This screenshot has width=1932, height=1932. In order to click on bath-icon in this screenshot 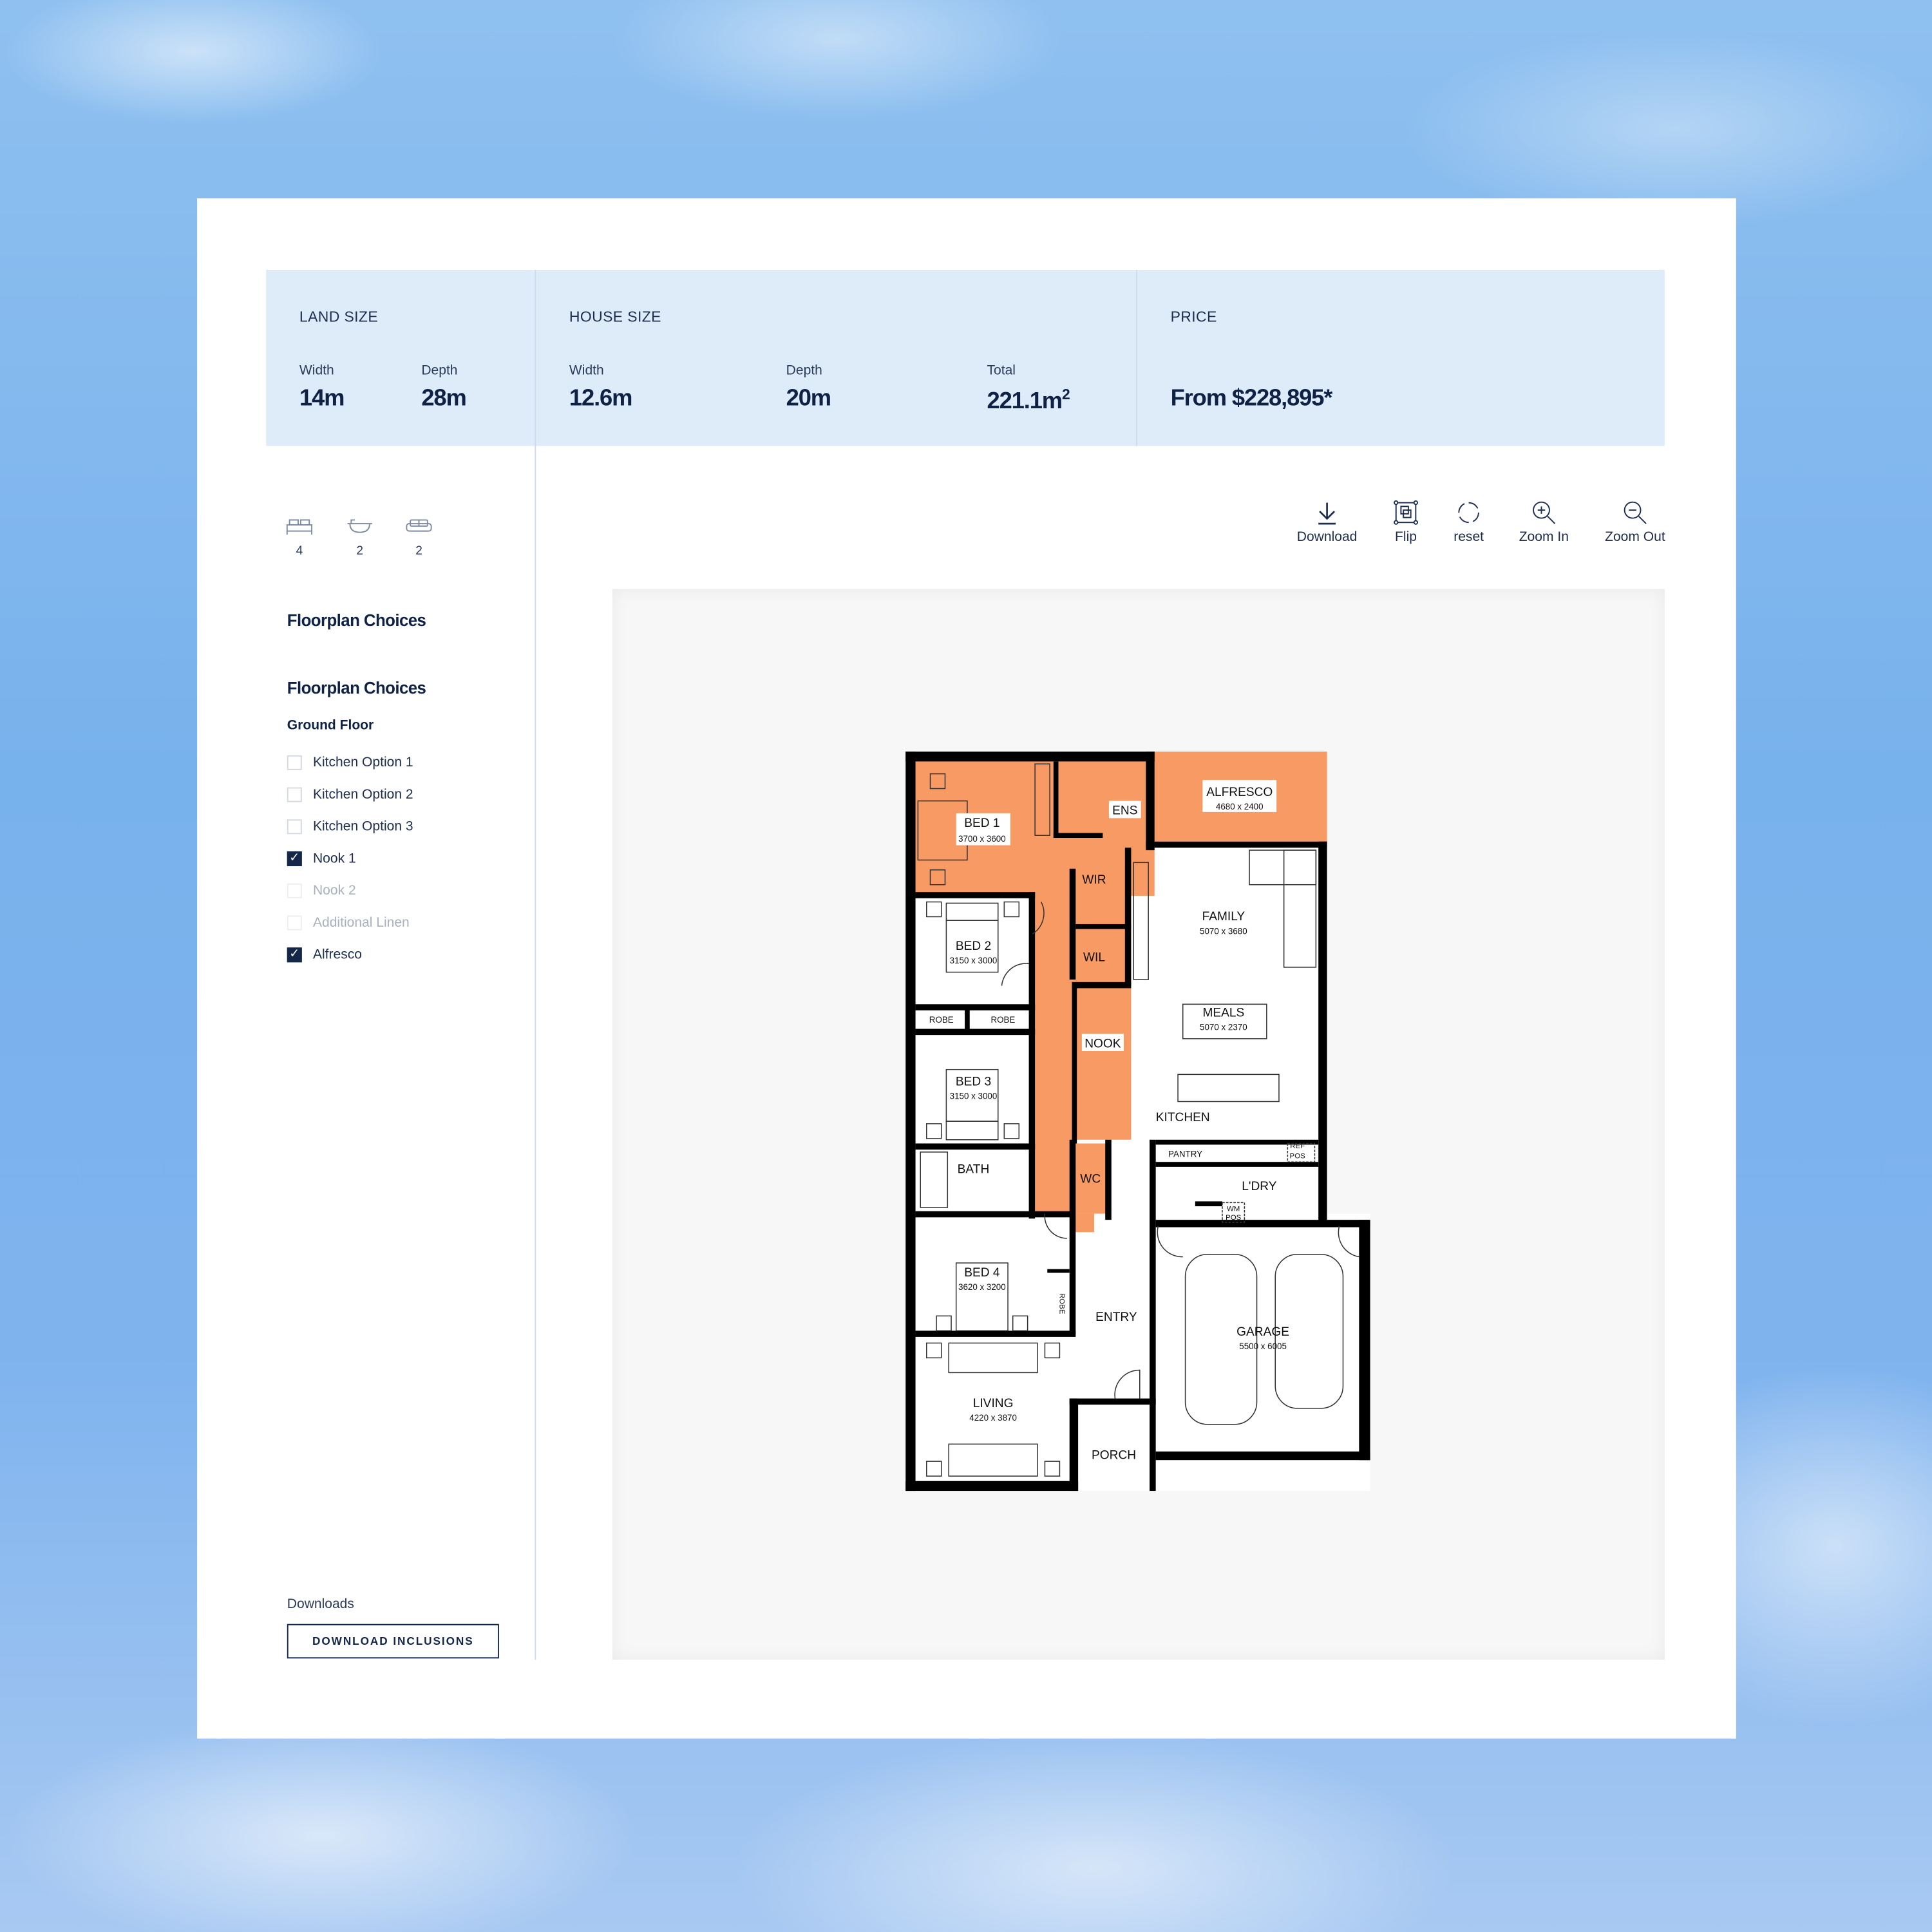, I will do `click(359, 526)`.